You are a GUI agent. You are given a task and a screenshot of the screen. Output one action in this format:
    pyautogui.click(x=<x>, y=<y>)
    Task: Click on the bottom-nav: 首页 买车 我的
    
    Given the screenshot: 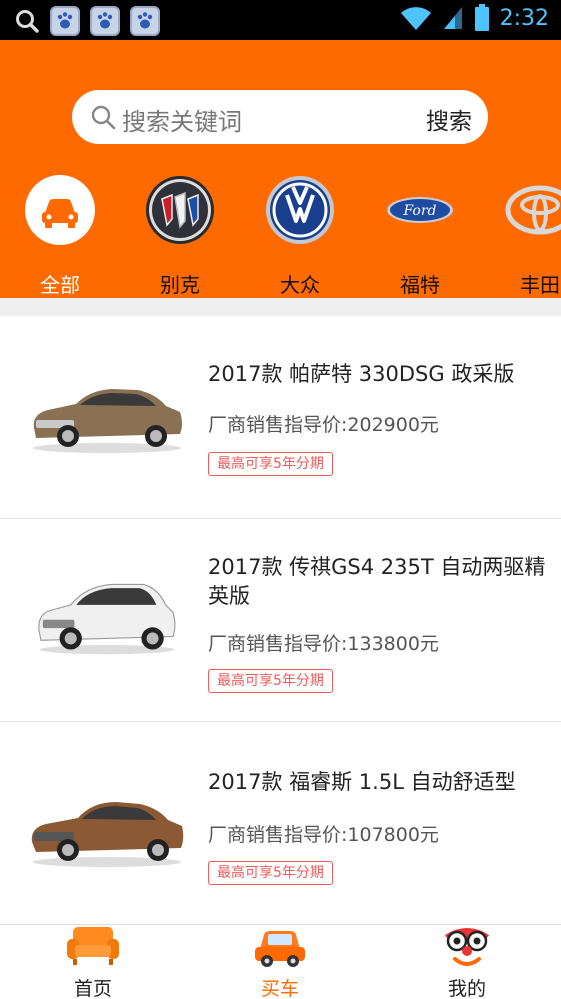 What is the action you would take?
    pyautogui.click(x=280, y=961)
    